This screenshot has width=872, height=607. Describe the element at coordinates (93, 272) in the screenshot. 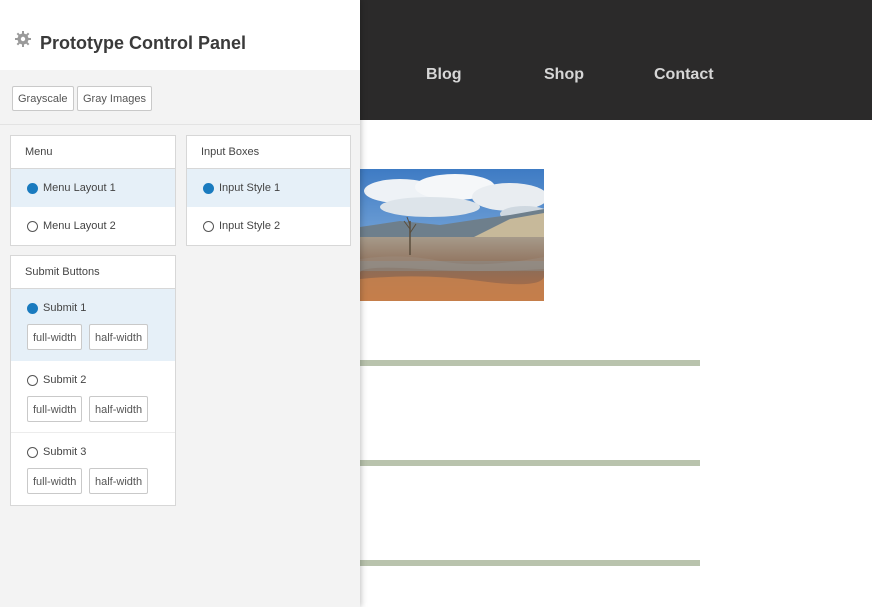

I see `submit-buttons-heading: Submit Buttons` at that location.